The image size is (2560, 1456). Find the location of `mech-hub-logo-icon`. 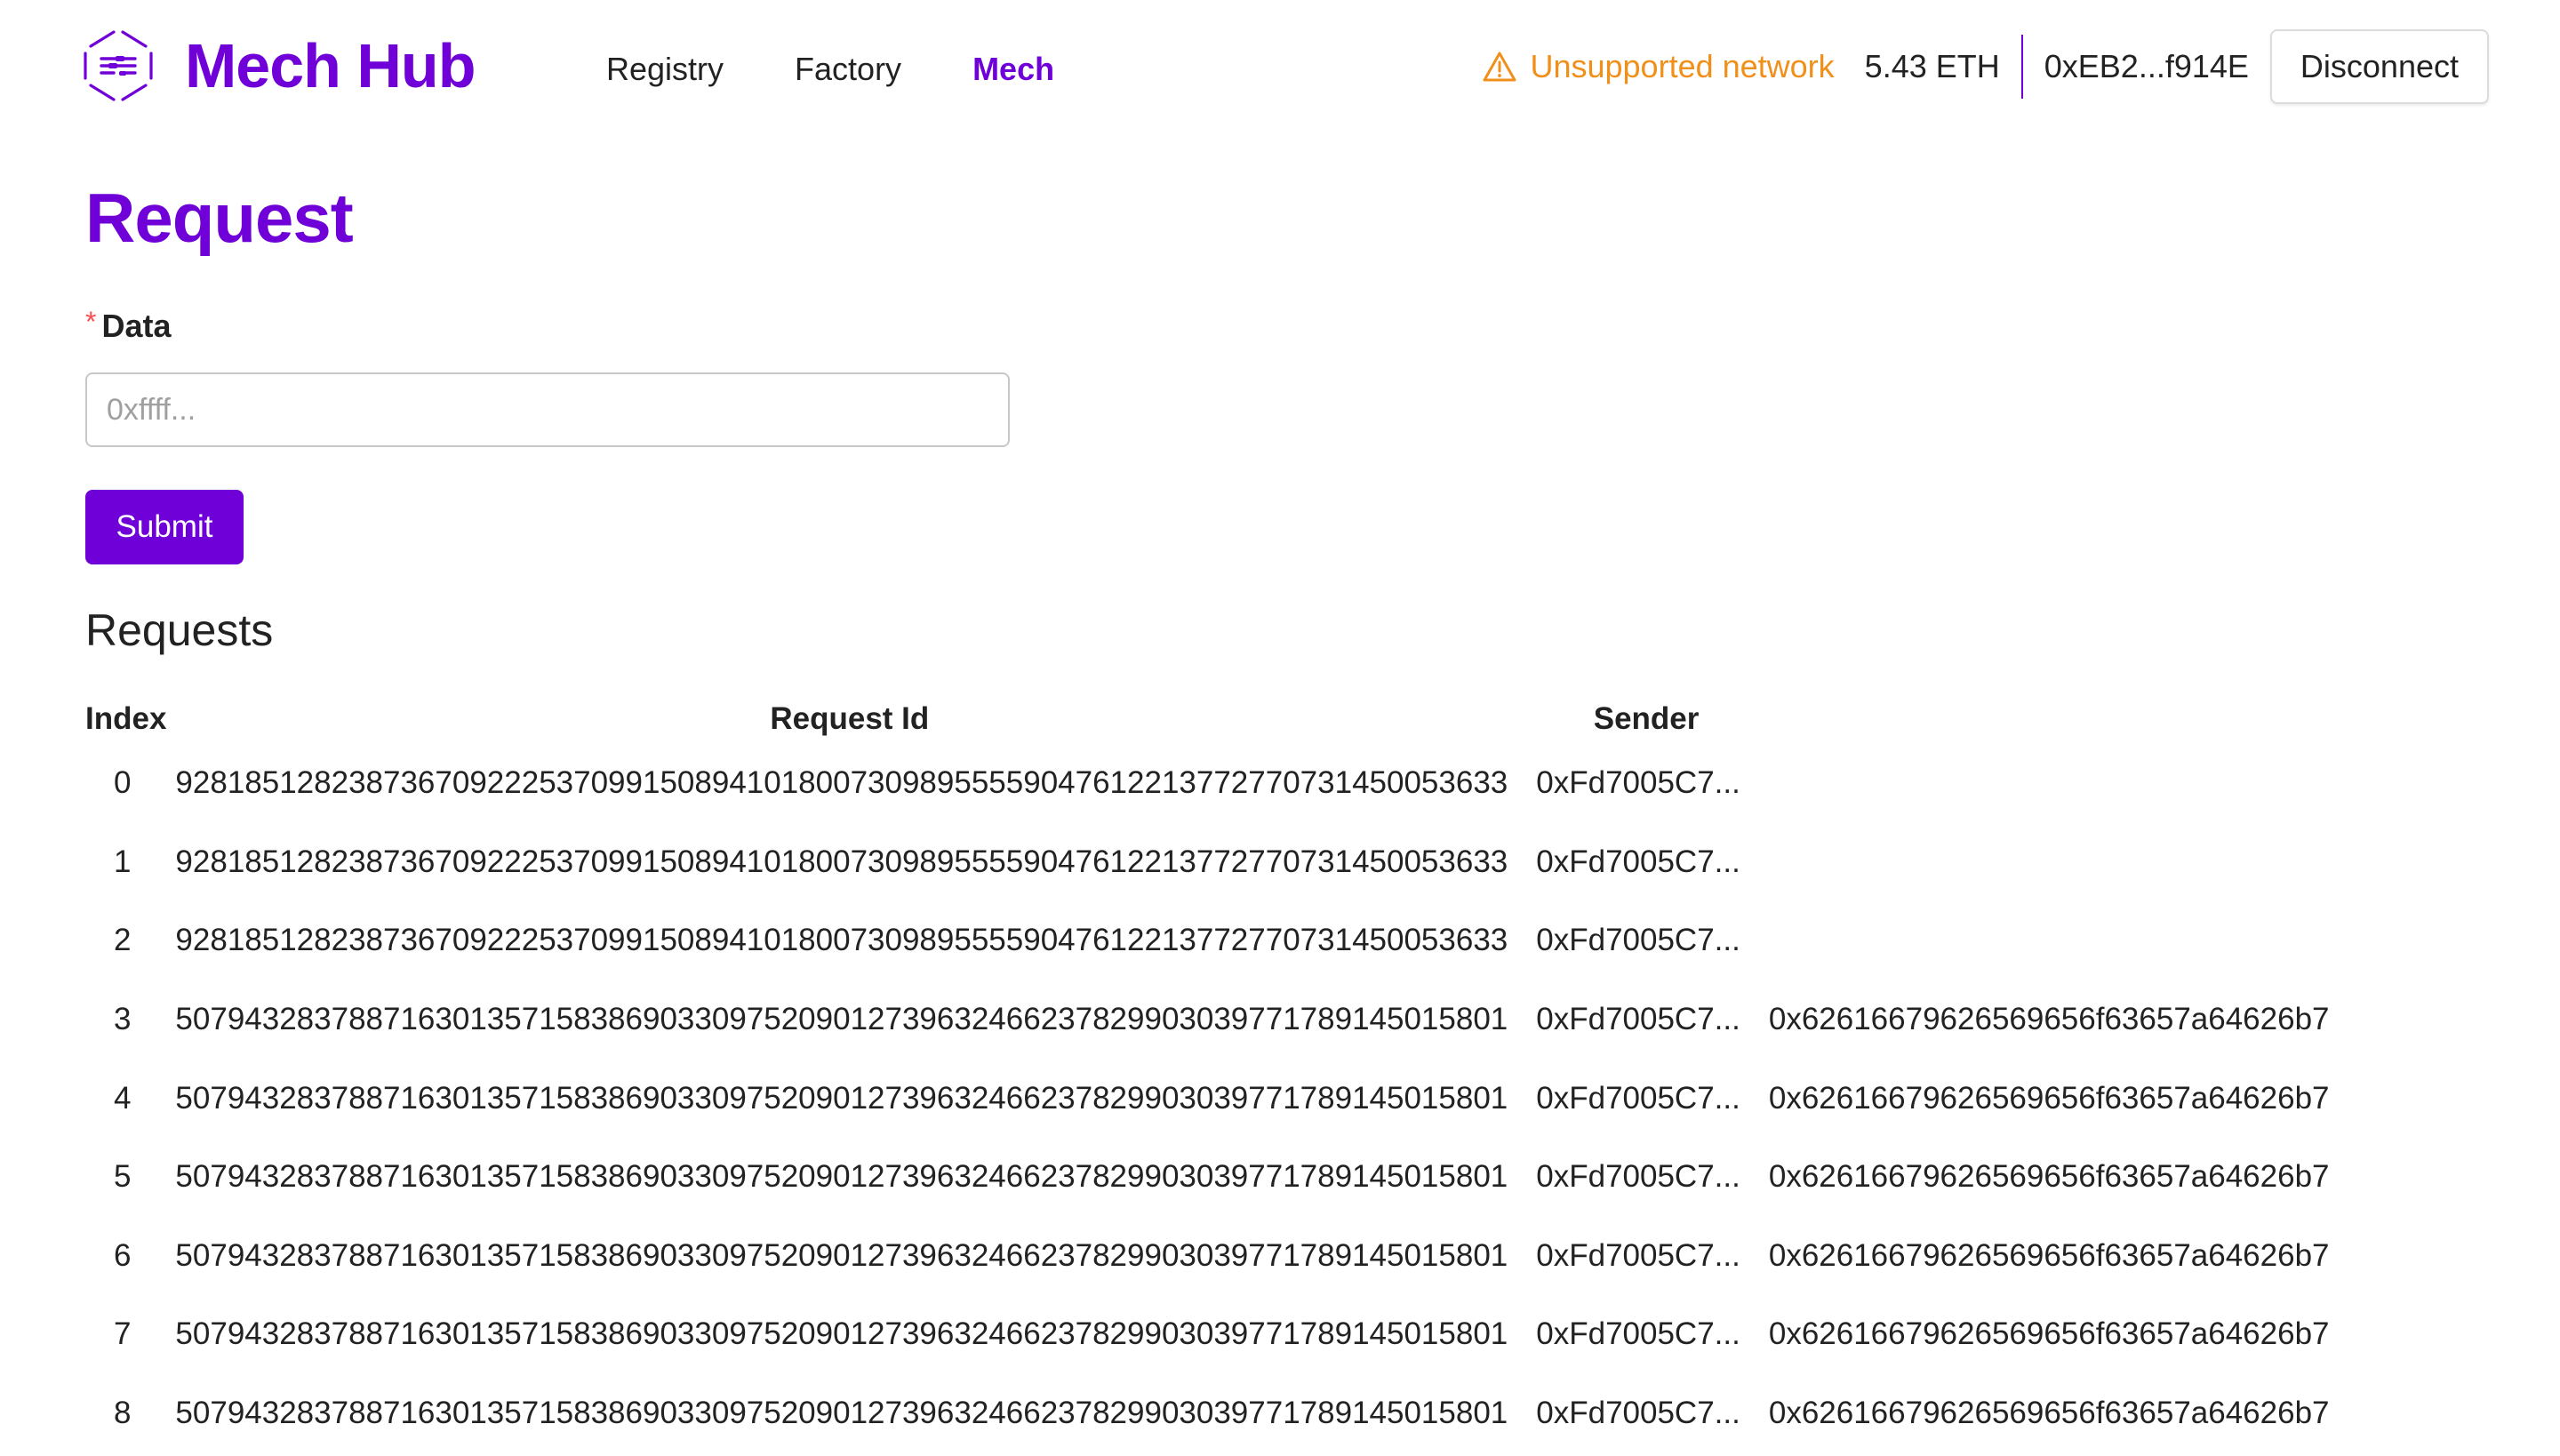

mech-hub-logo-icon is located at coordinates (118, 65).